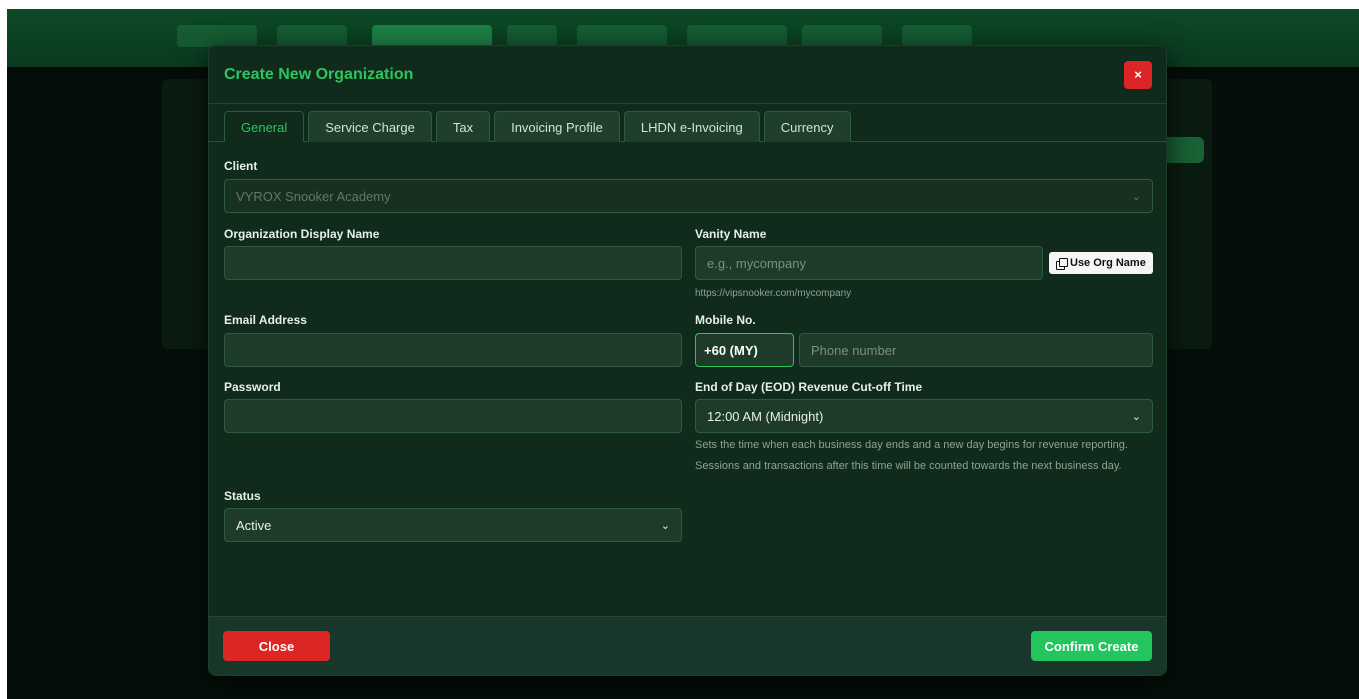  Describe the element at coordinates (241, 166) in the screenshot. I see `client-label: Client` at that location.